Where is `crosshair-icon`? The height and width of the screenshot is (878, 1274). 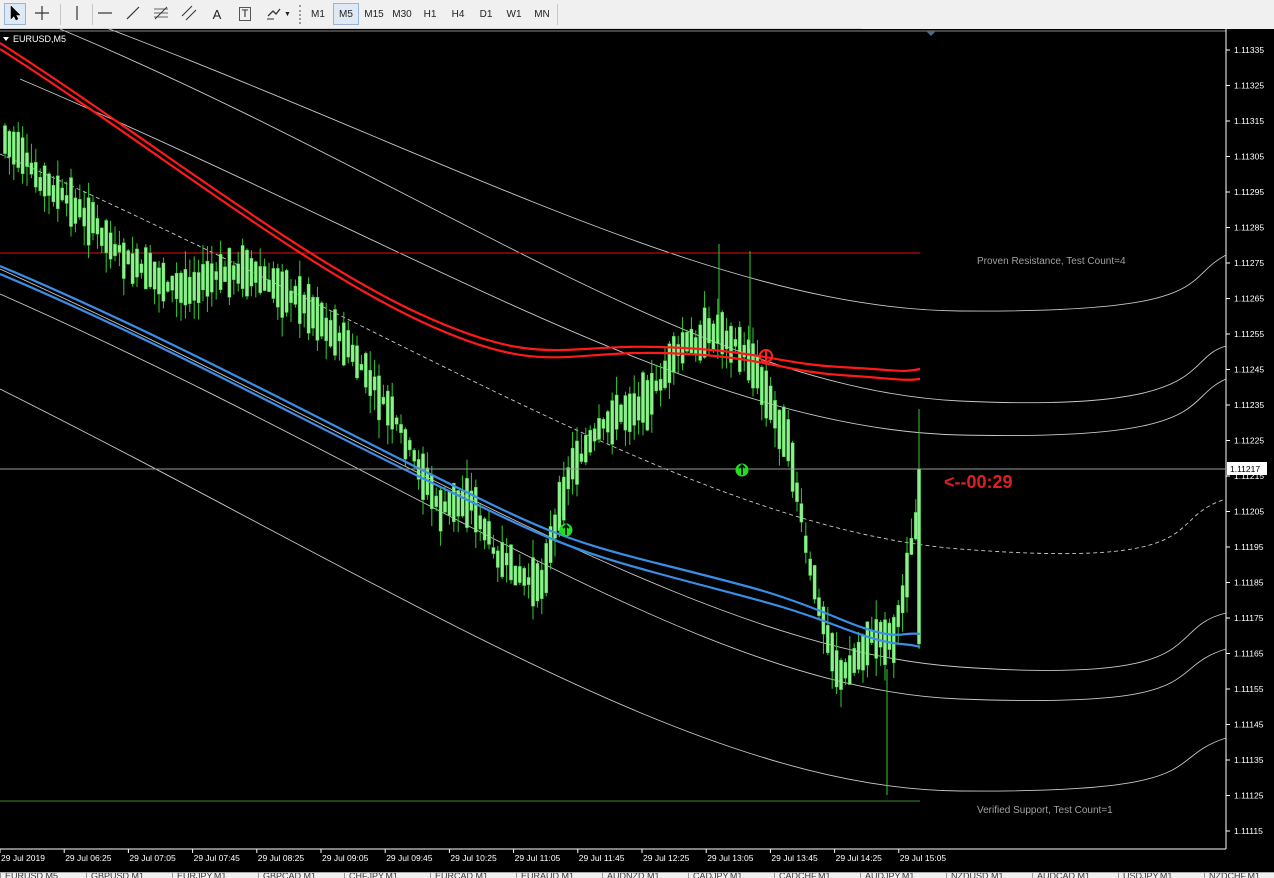 crosshair-icon is located at coordinates (42, 14).